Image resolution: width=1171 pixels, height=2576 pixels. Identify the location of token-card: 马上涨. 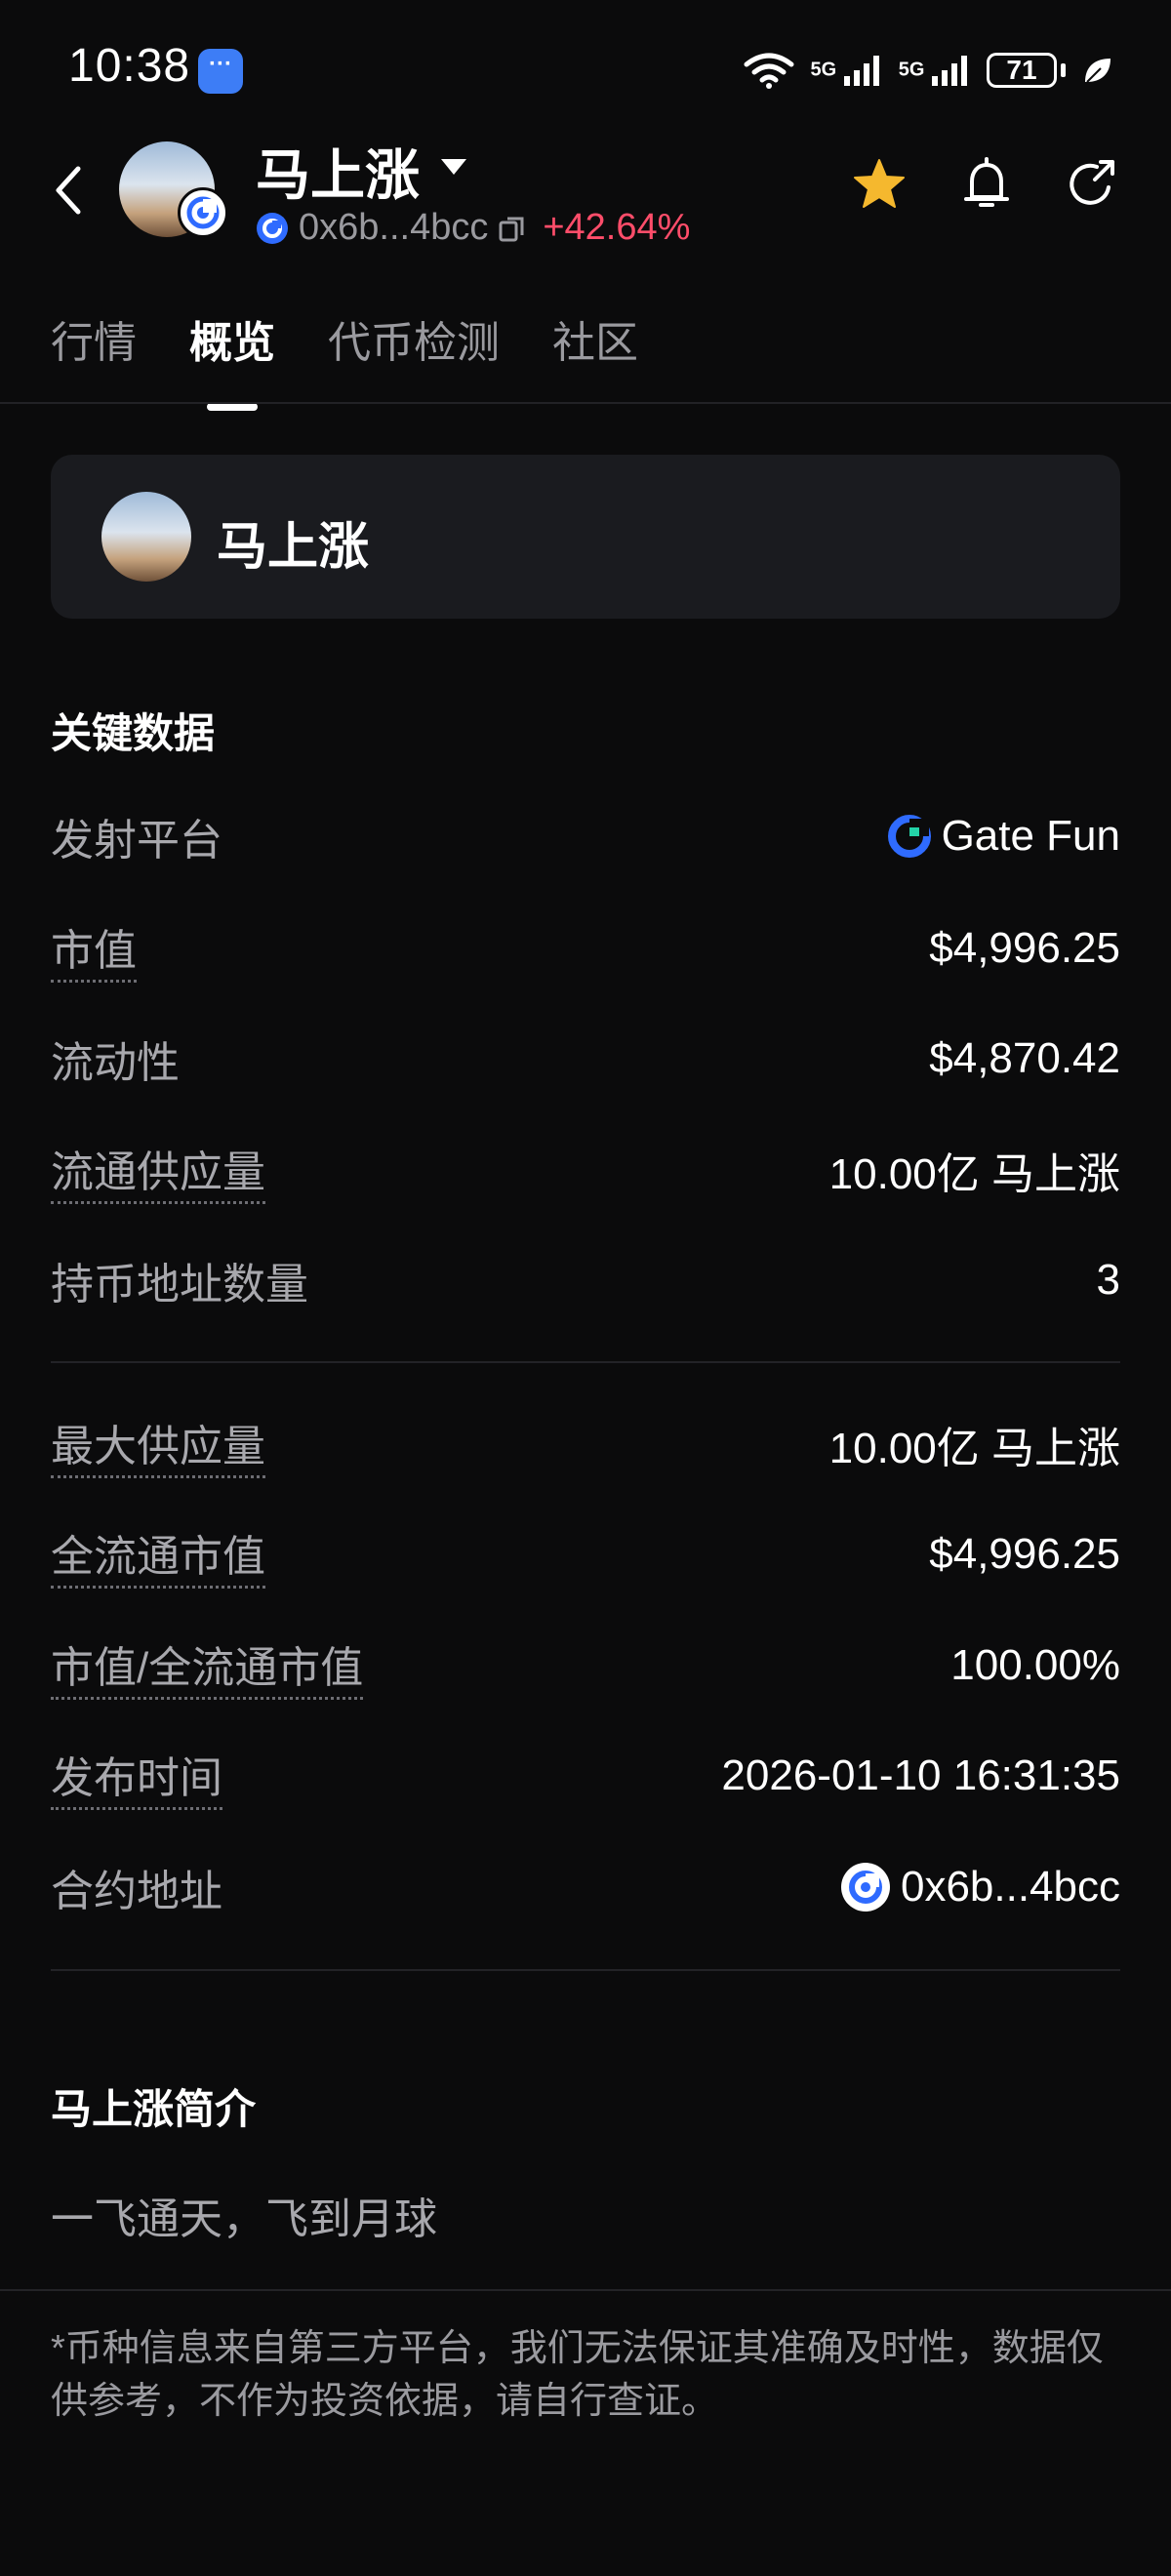
(585, 537).